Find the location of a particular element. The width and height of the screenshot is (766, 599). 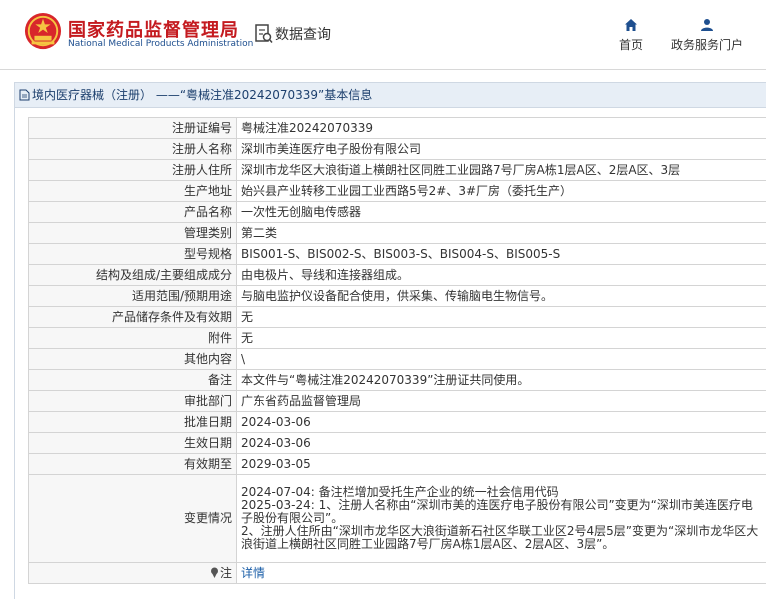

row-value: \ is located at coordinates (501, 359).